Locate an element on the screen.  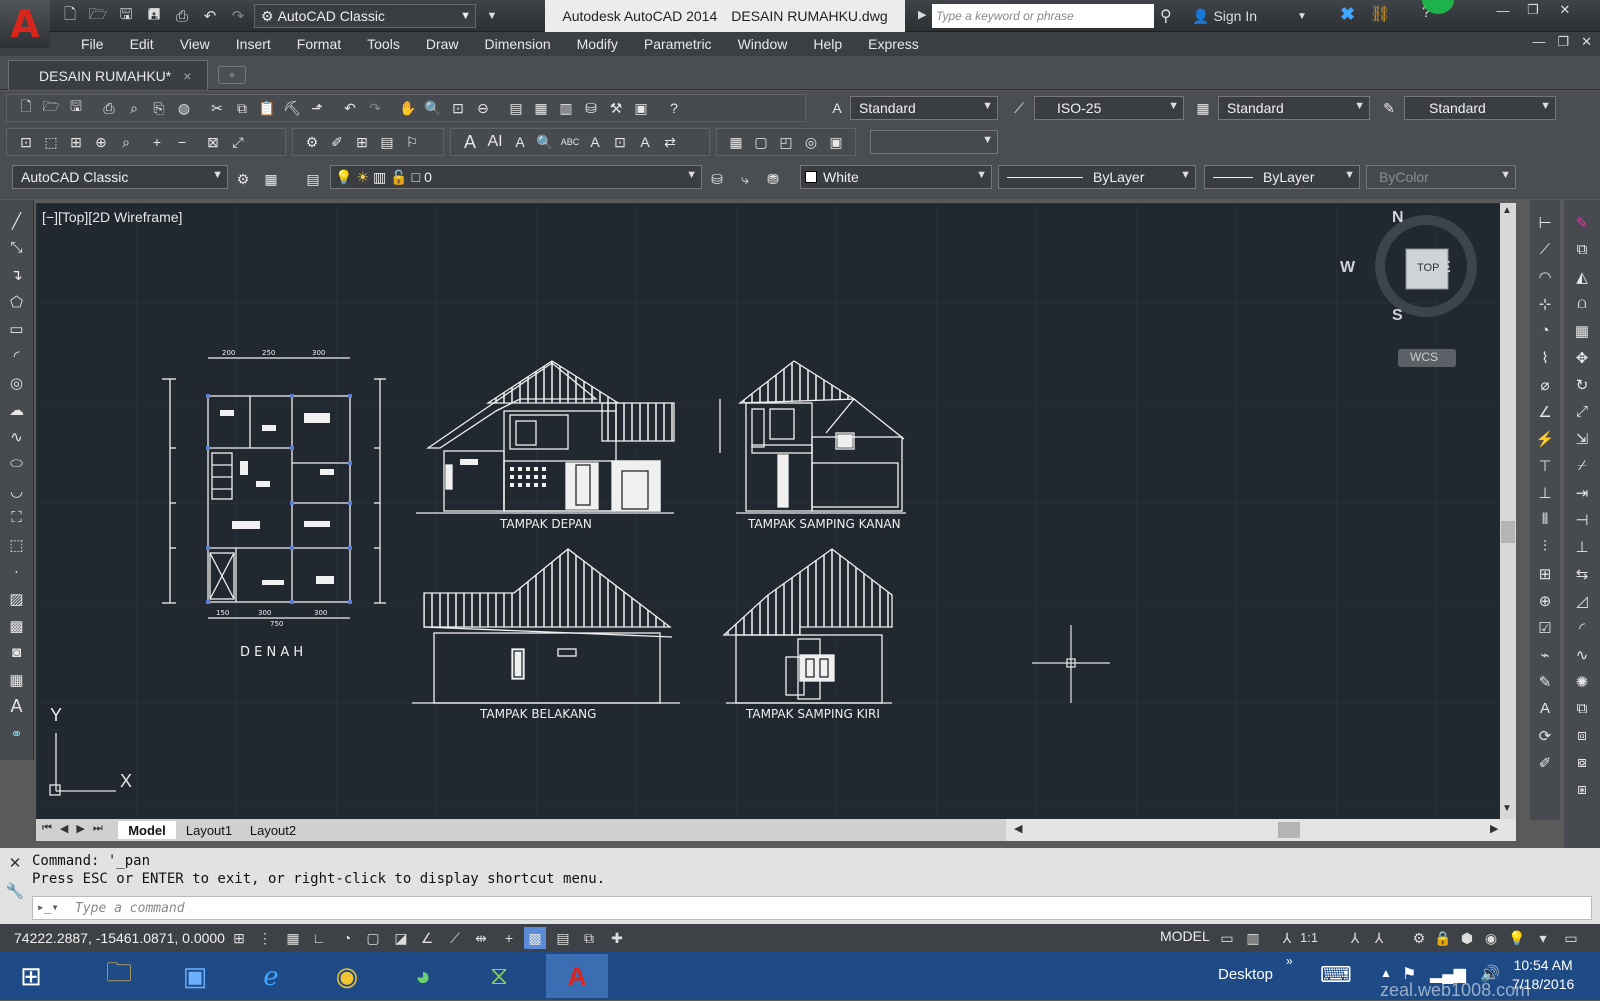
internet-explorer-icon: ℯ is located at coordinates (271, 976).